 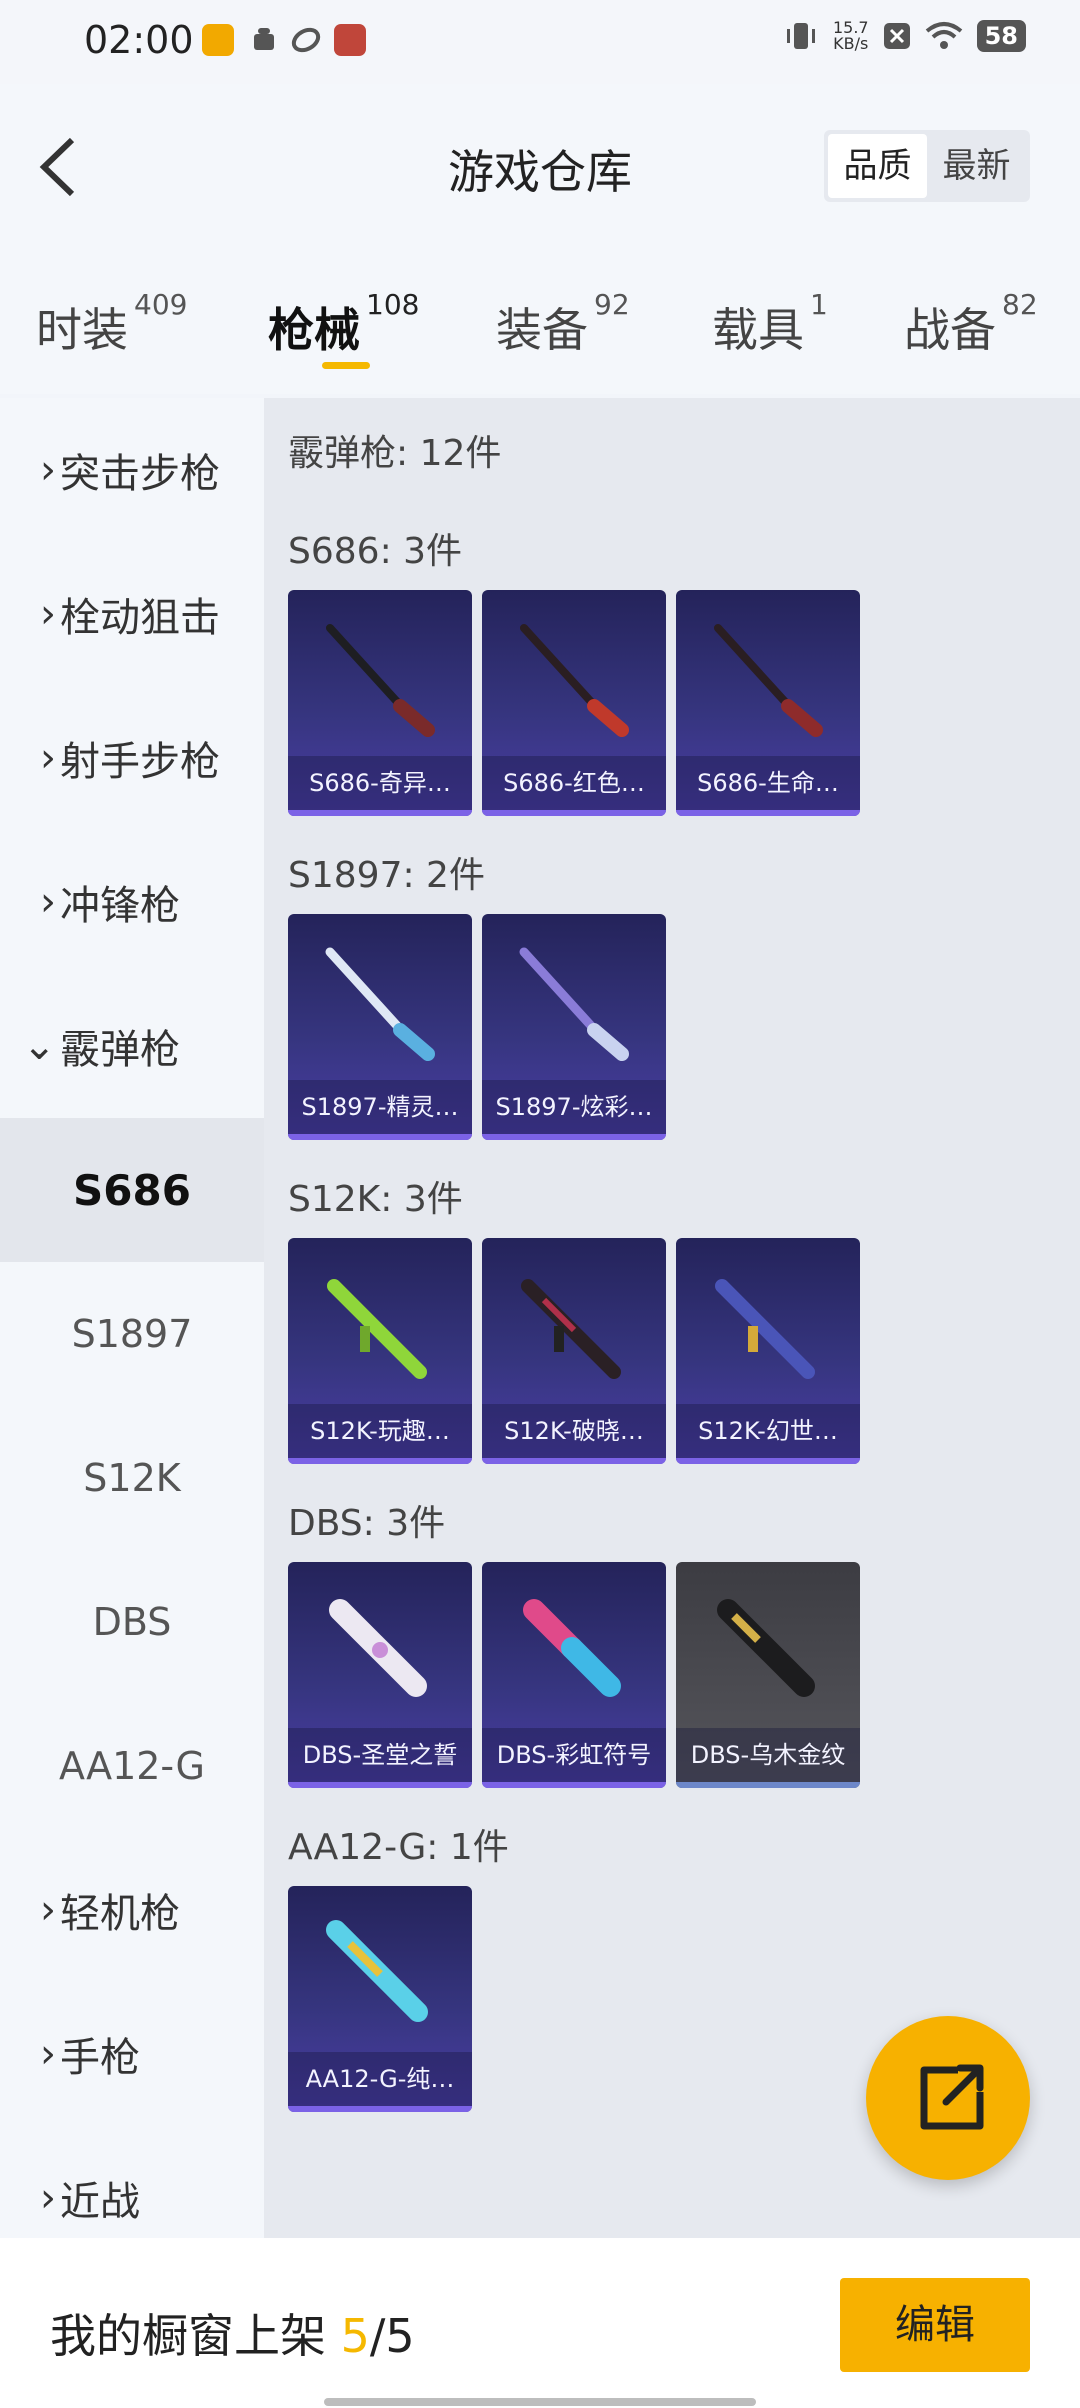 I want to click on sidebar-sub-dbs: DBS, so click(x=132, y=1622).